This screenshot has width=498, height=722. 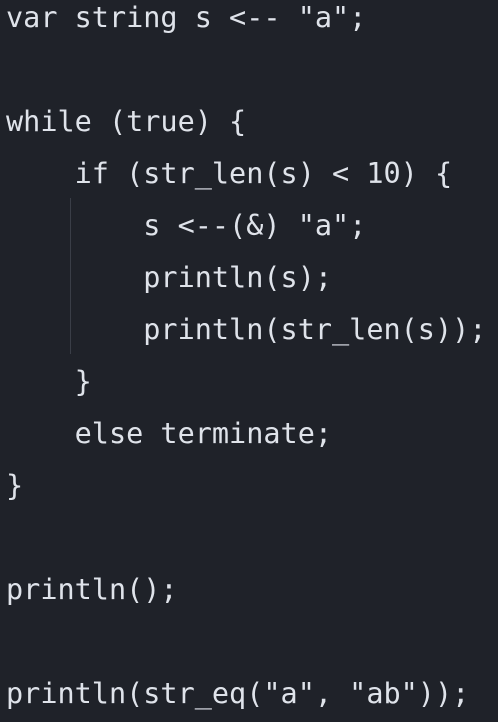 I want to click on code-line-4: if (str_len(s) < 10) {, so click(x=229, y=174).